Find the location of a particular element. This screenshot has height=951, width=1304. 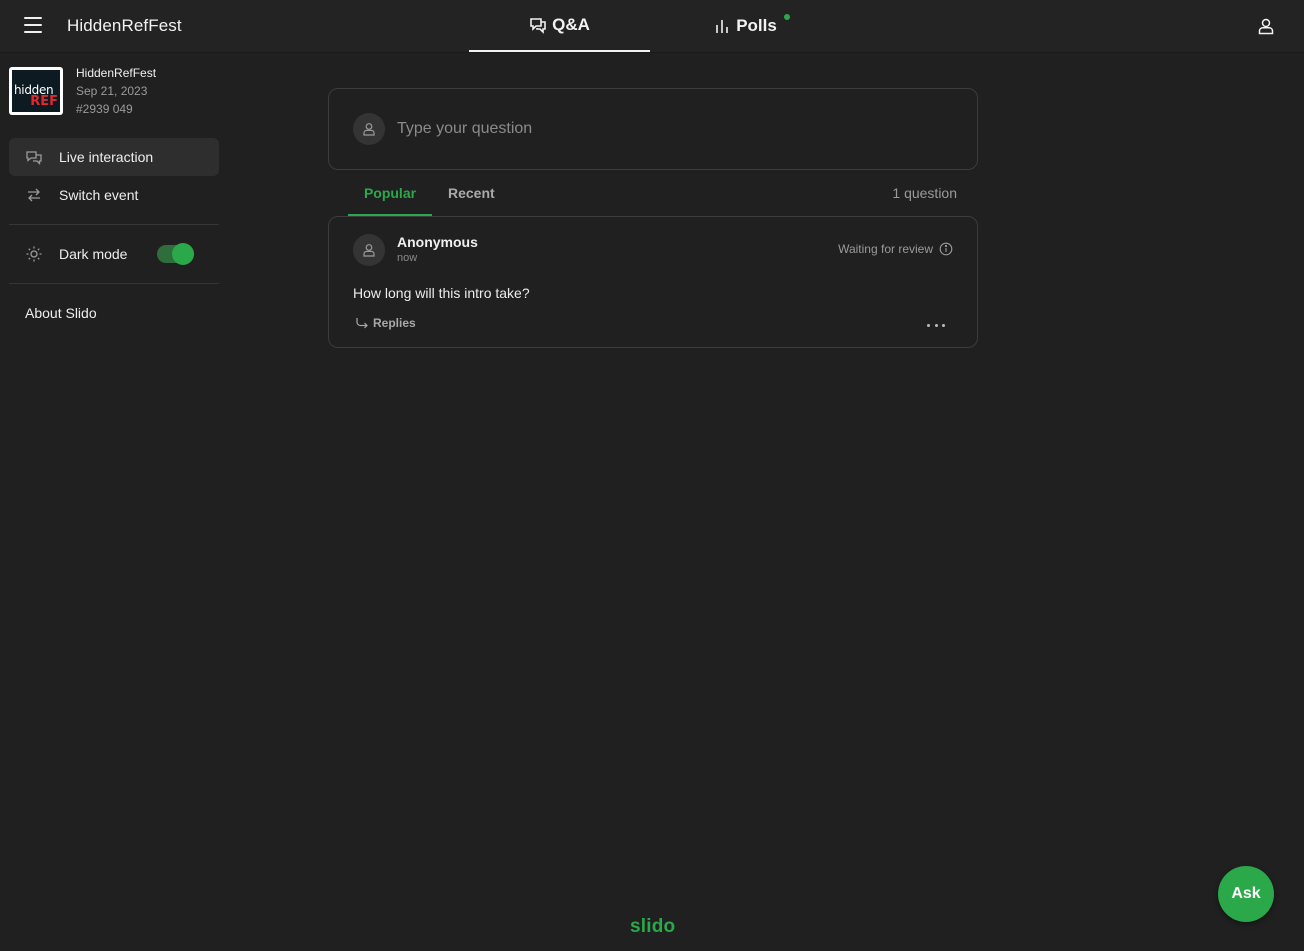

replies-label: Replies is located at coordinates (394, 323).